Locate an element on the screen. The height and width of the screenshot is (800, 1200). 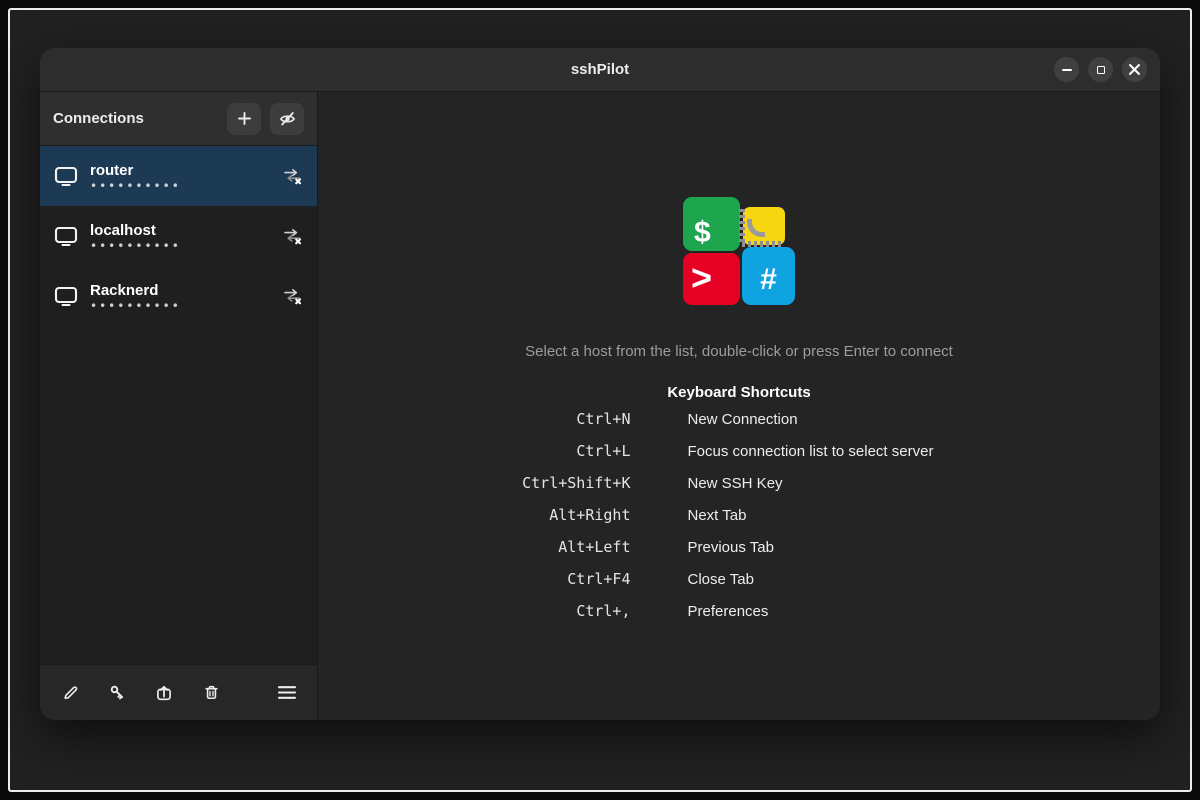
connection-row-racknerd: Racknerd •••••••••• is located at coordinates (178, 296).